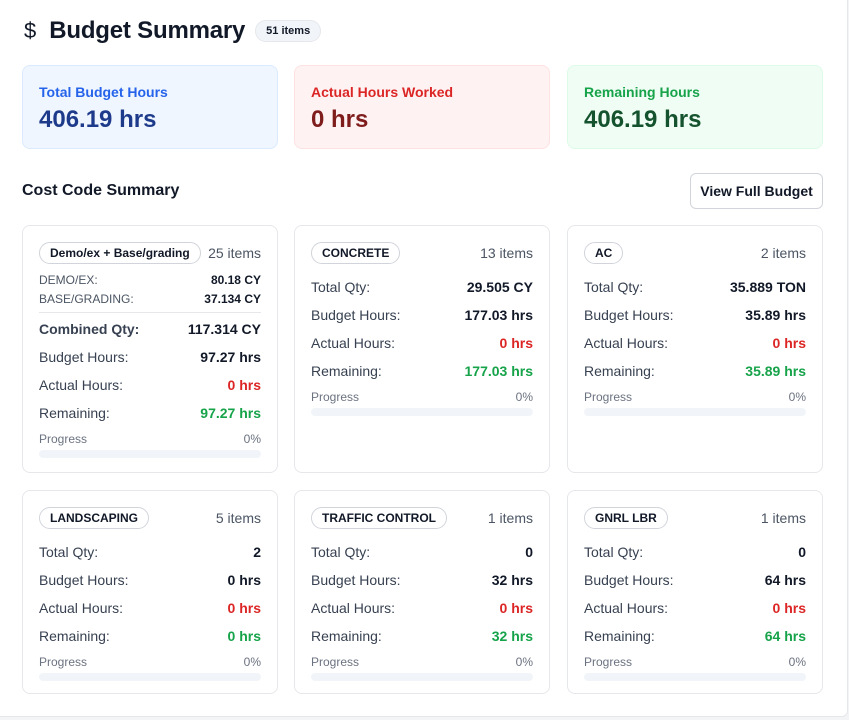 This screenshot has height=720, width=849. What do you see at coordinates (356, 253) in the screenshot?
I see `cost-code-pill: CONCRETE` at bounding box center [356, 253].